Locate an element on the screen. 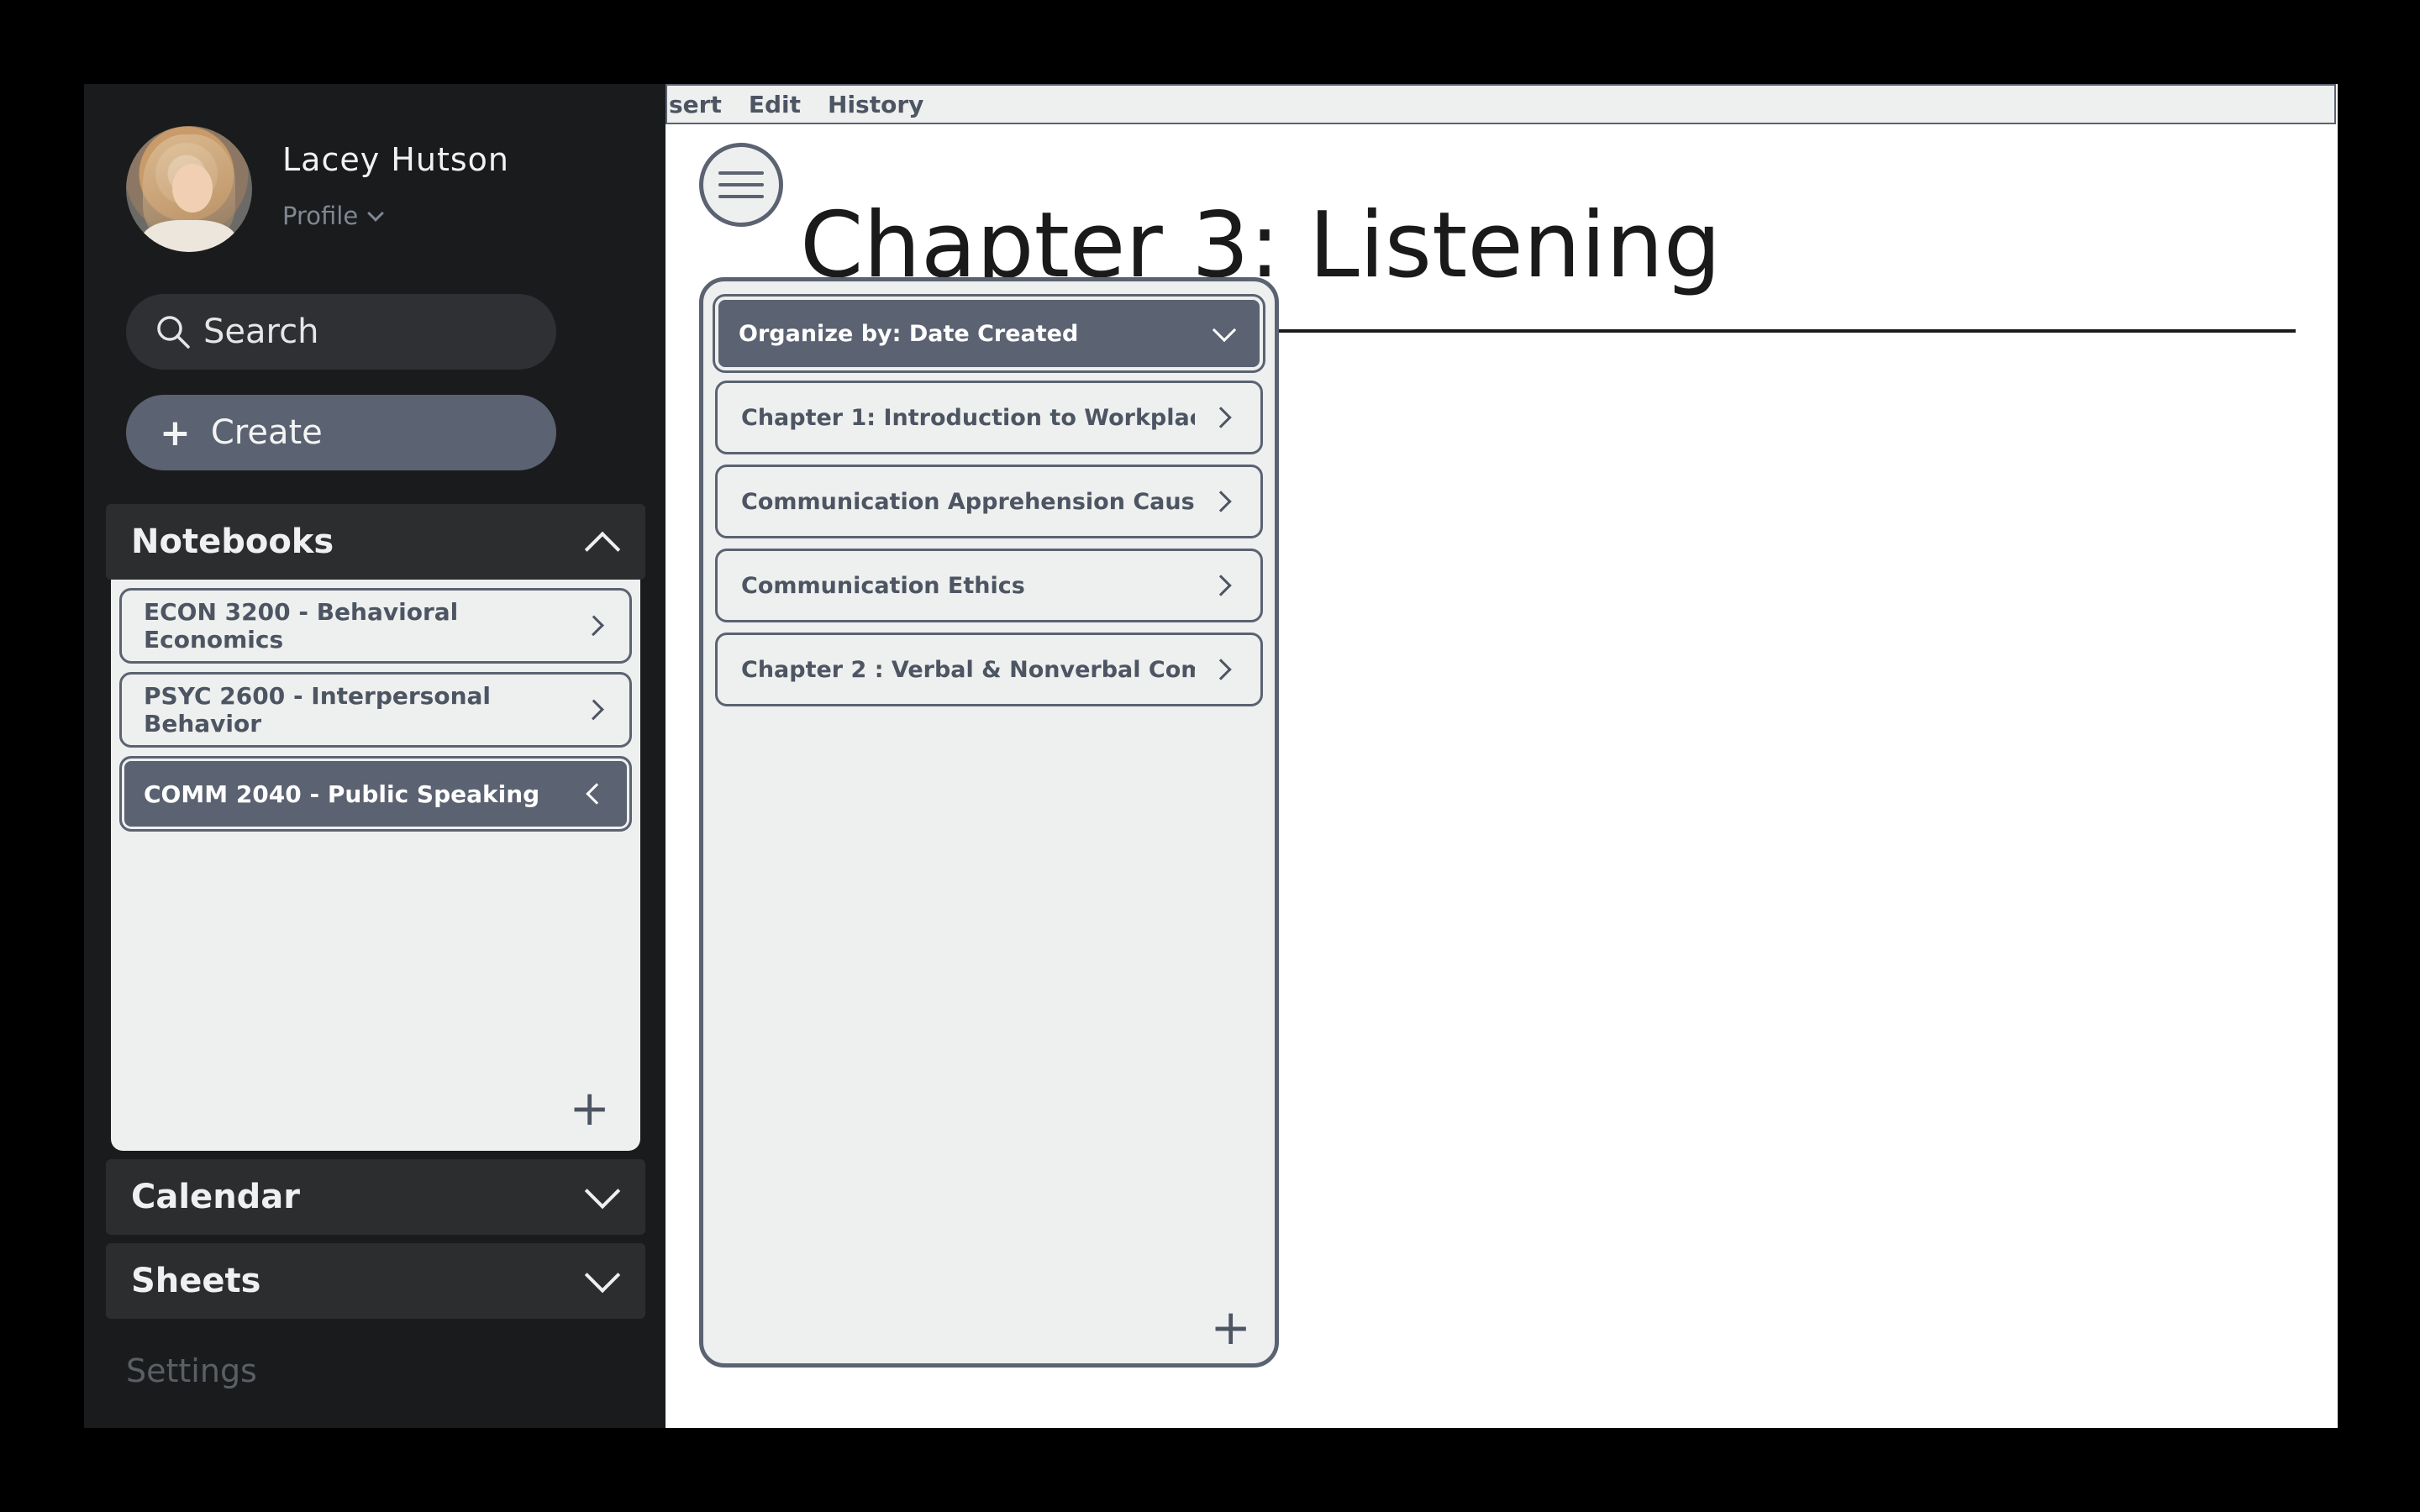  calendar-title: Calendar is located at coordinates (216, 1197).